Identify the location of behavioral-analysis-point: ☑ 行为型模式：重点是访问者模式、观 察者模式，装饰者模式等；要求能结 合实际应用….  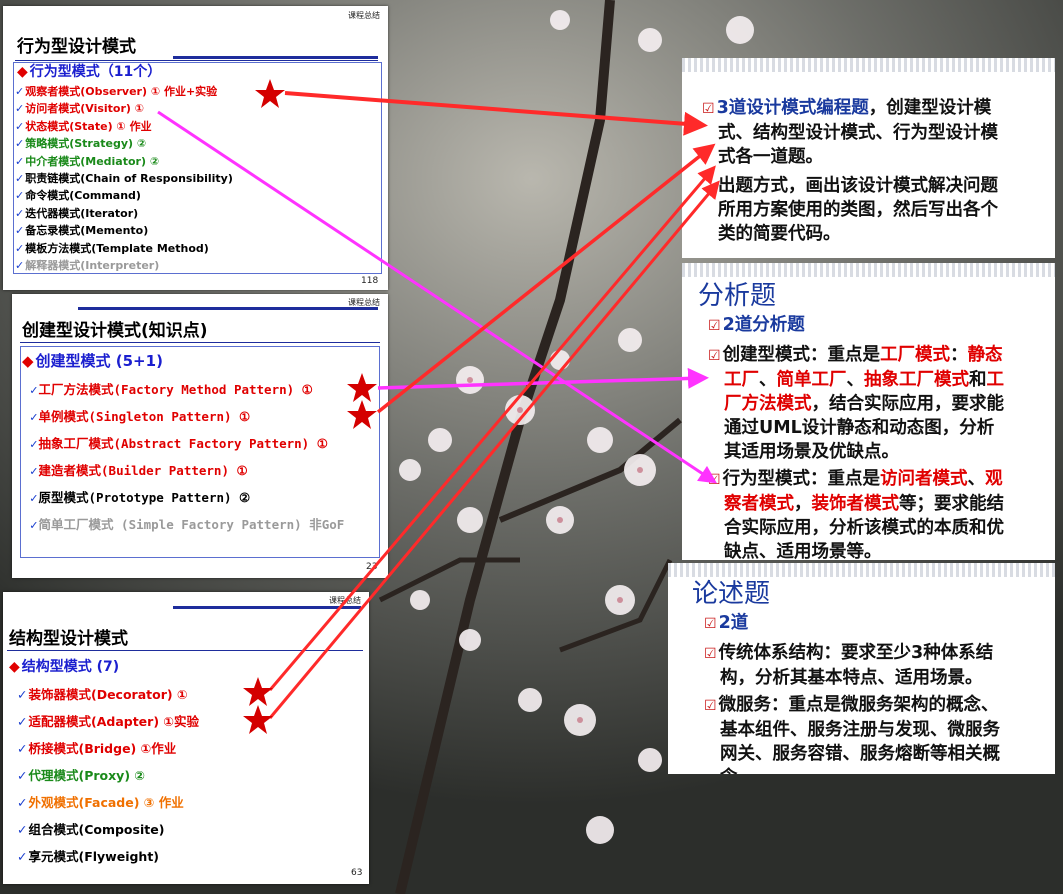
(856, 514).